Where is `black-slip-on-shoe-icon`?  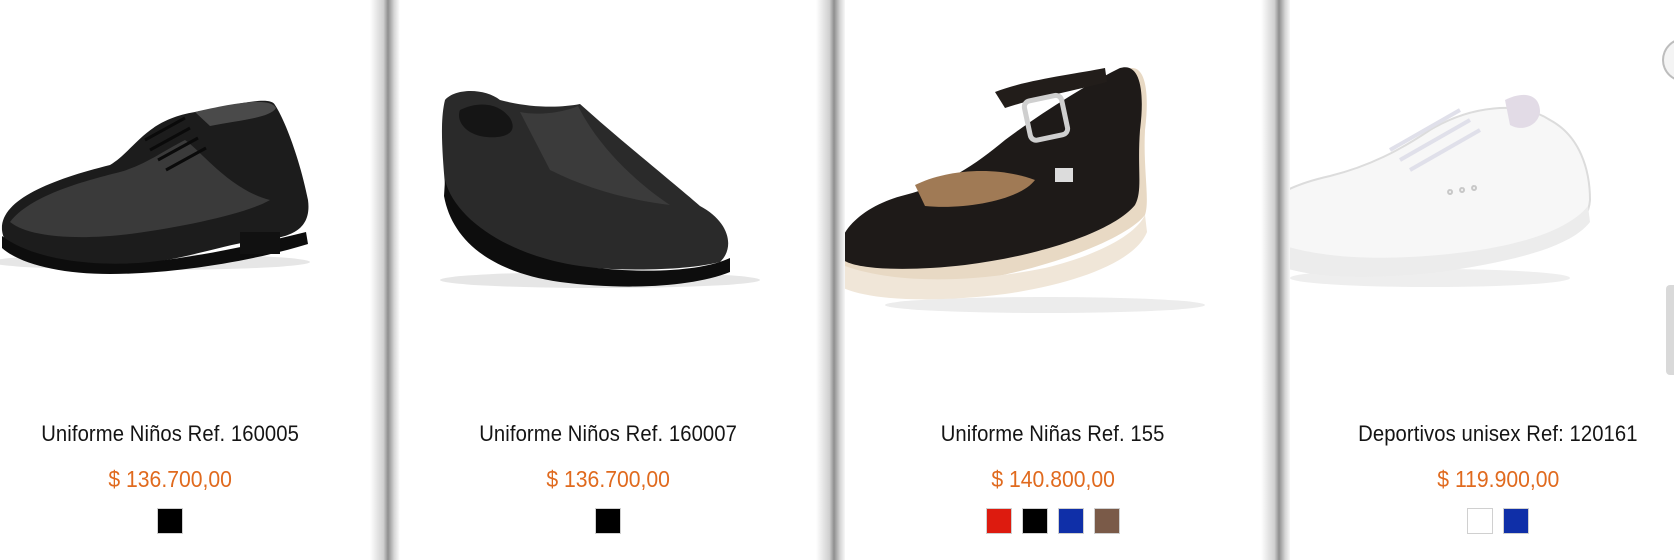
black-slip-on-shoe-icon is located at coordinates (600, 189).